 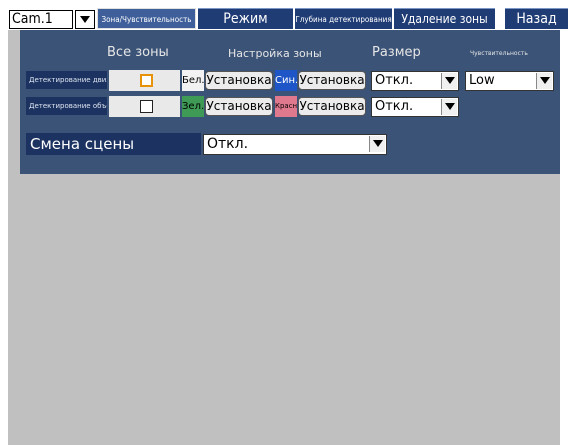 I want to click on row-label-motion-detection: Детектирование движения, so click(x=66, y=80).